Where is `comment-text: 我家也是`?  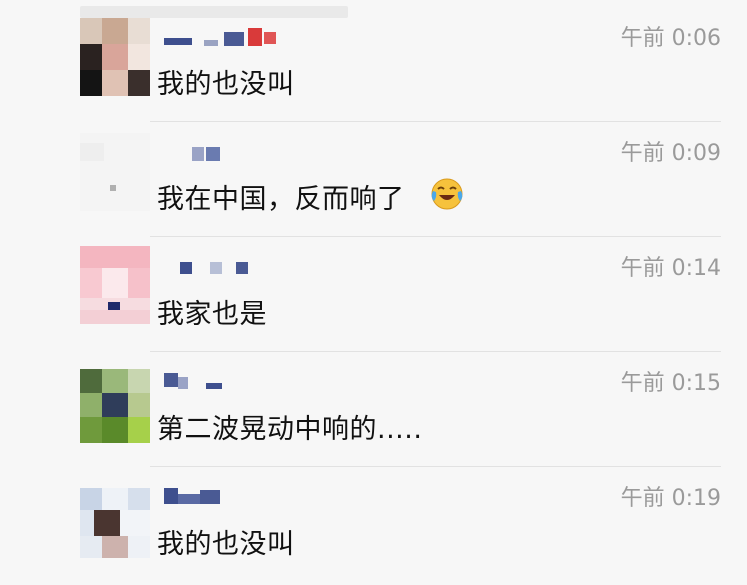 comment-text: 我家也是 is located at coordinates (212, 314).